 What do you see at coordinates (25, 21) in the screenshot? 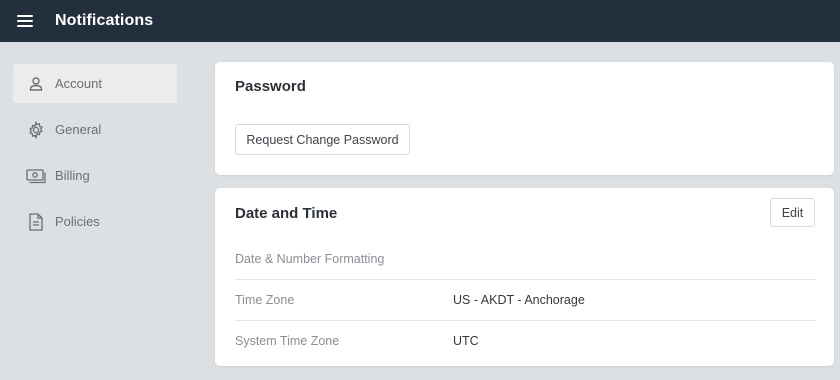
I see `hamburger-menu-icon` at bounding box center [25, 21].